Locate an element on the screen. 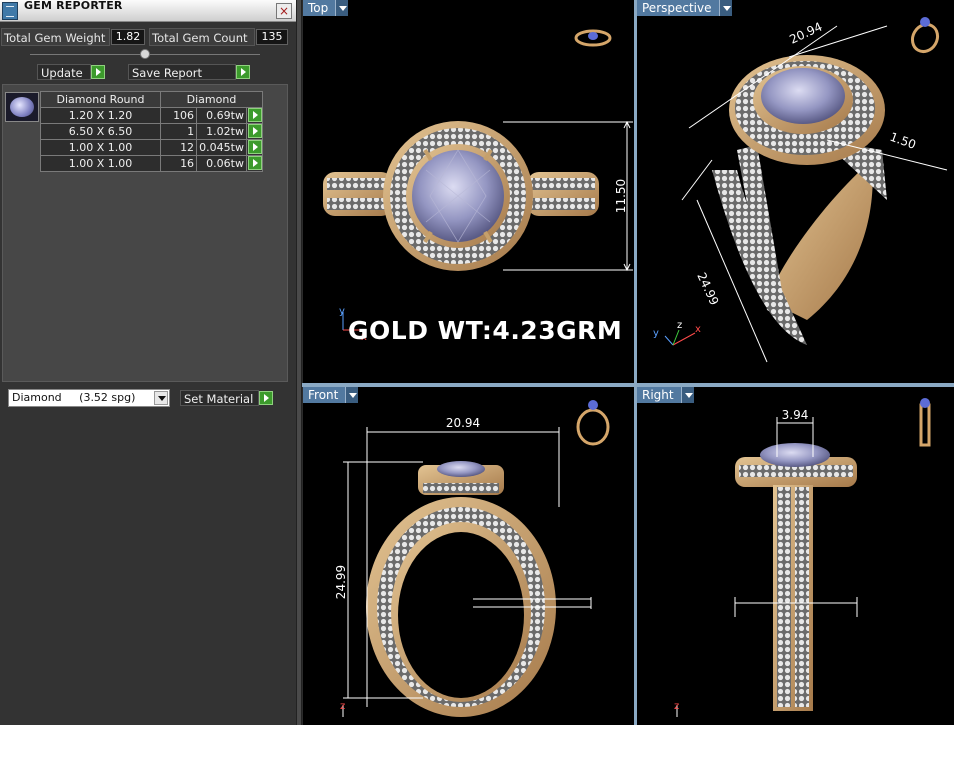 This screenshot has width=954, height=765. front-view-cube-icon is located at coordinates (593, 423).